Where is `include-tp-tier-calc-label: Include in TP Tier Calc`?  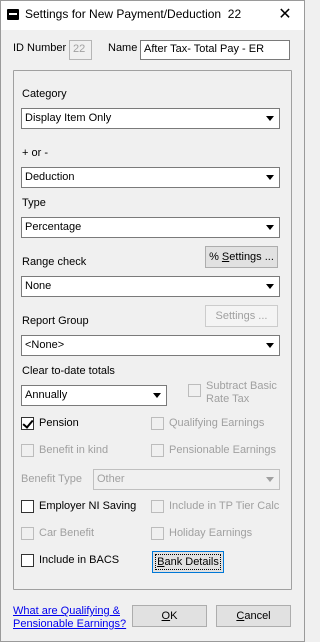
include-tp-tier-calc-label: Include in TP Tier Calc is located at coordinates (224, 506).